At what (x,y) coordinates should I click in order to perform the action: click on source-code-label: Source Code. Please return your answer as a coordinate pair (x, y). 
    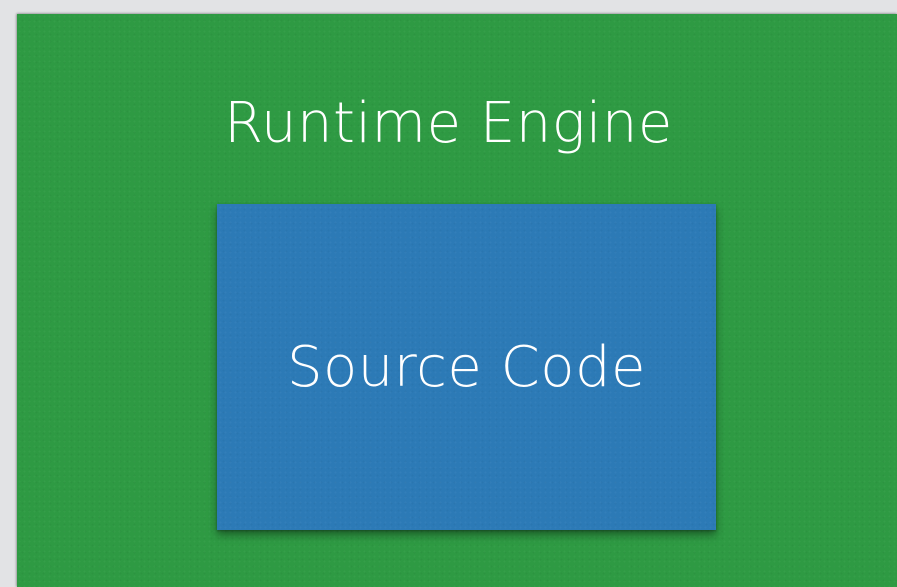
    Looking at the image, I should click on (466, 367).